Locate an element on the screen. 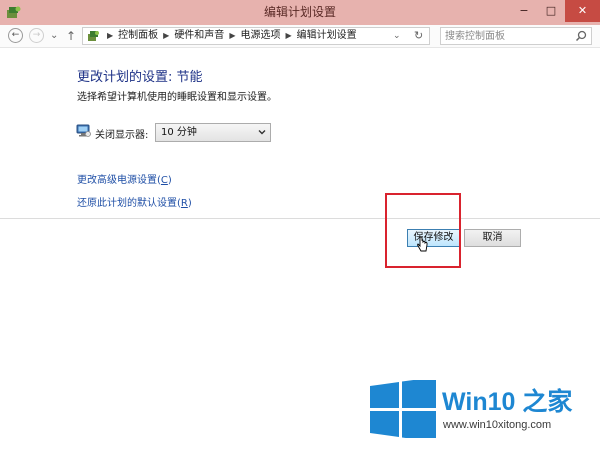  back-button: ← is located at coordinates (15, 35).